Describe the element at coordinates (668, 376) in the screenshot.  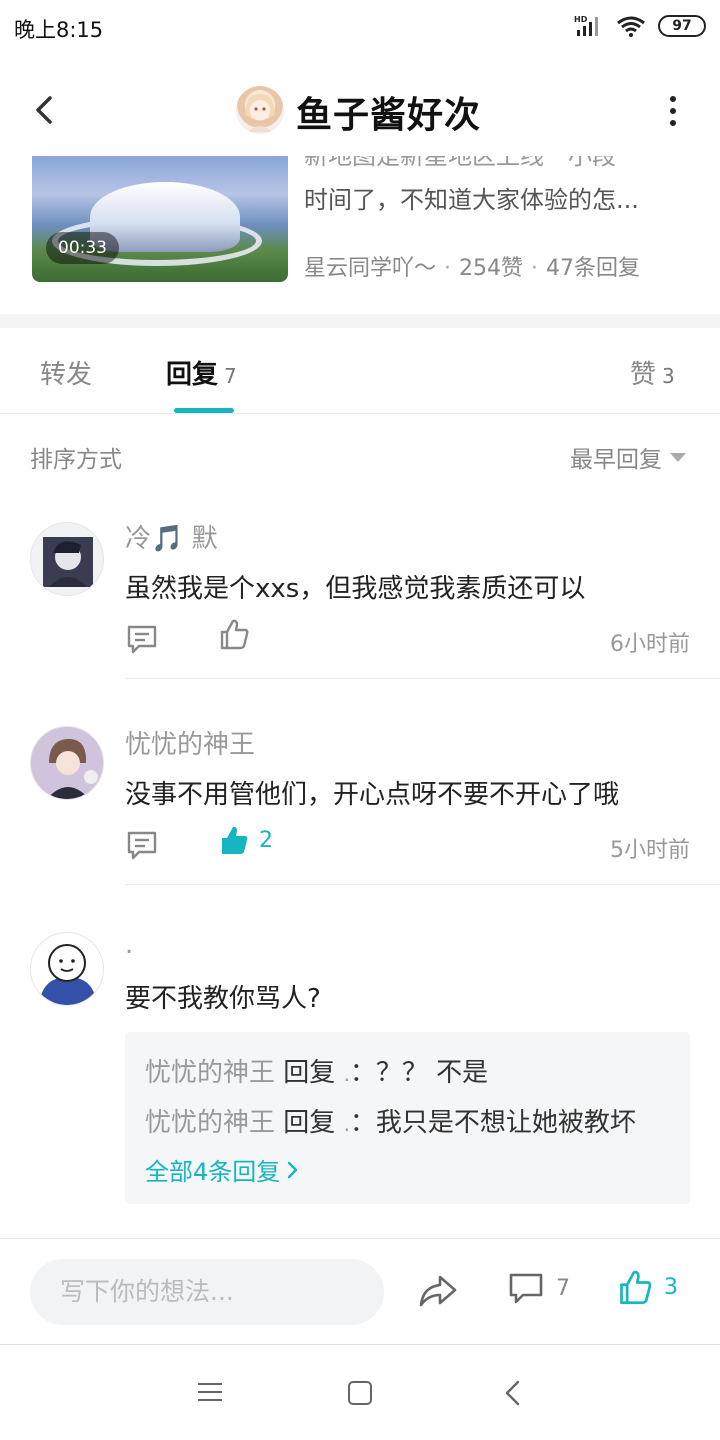
I see `tab-count: 3` at that location.